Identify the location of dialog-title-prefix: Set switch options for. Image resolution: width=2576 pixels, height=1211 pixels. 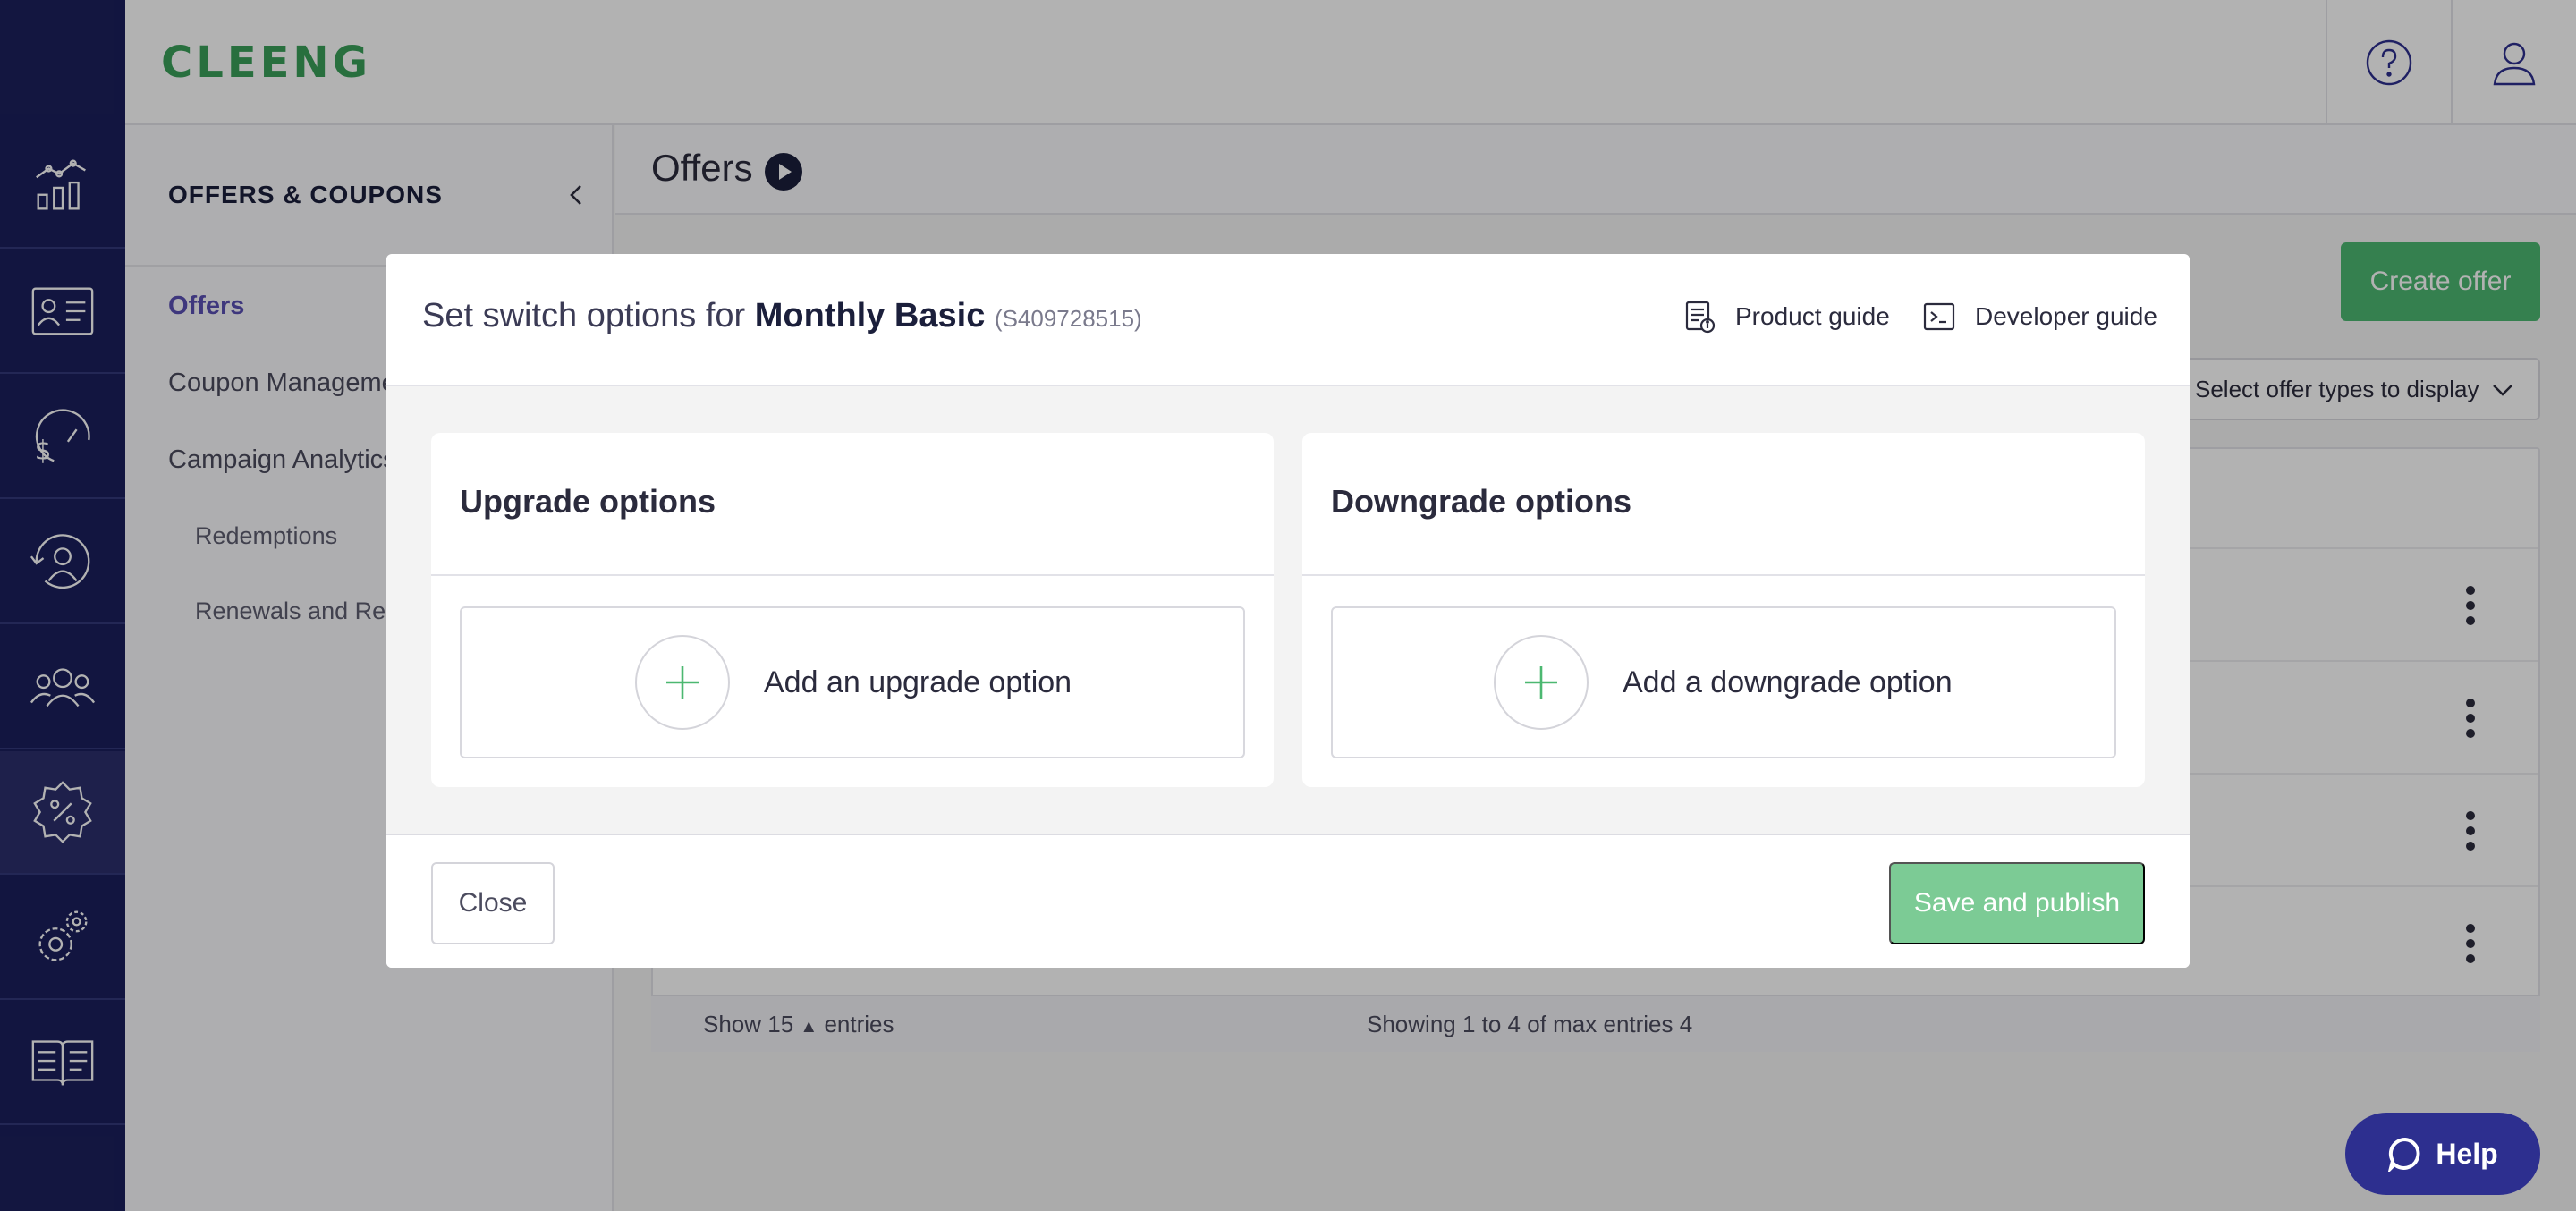
(584, 316).